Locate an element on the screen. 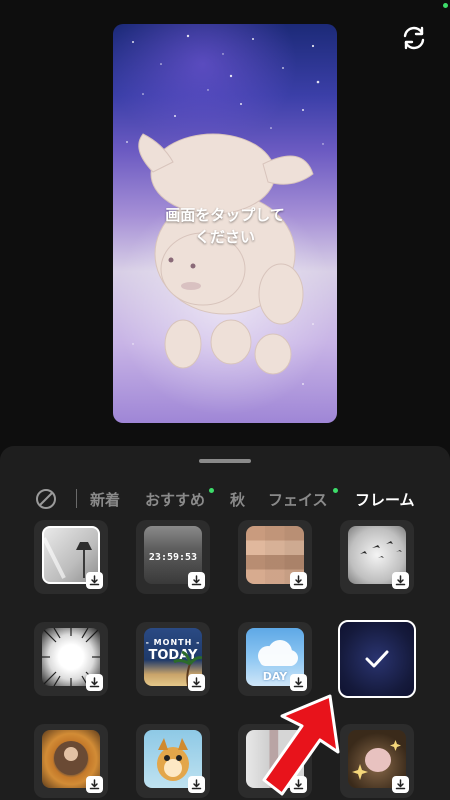 Image resolution: width=450 pixels, height=800 pixels. checkmark-icon is located at coordinates (377, 659).